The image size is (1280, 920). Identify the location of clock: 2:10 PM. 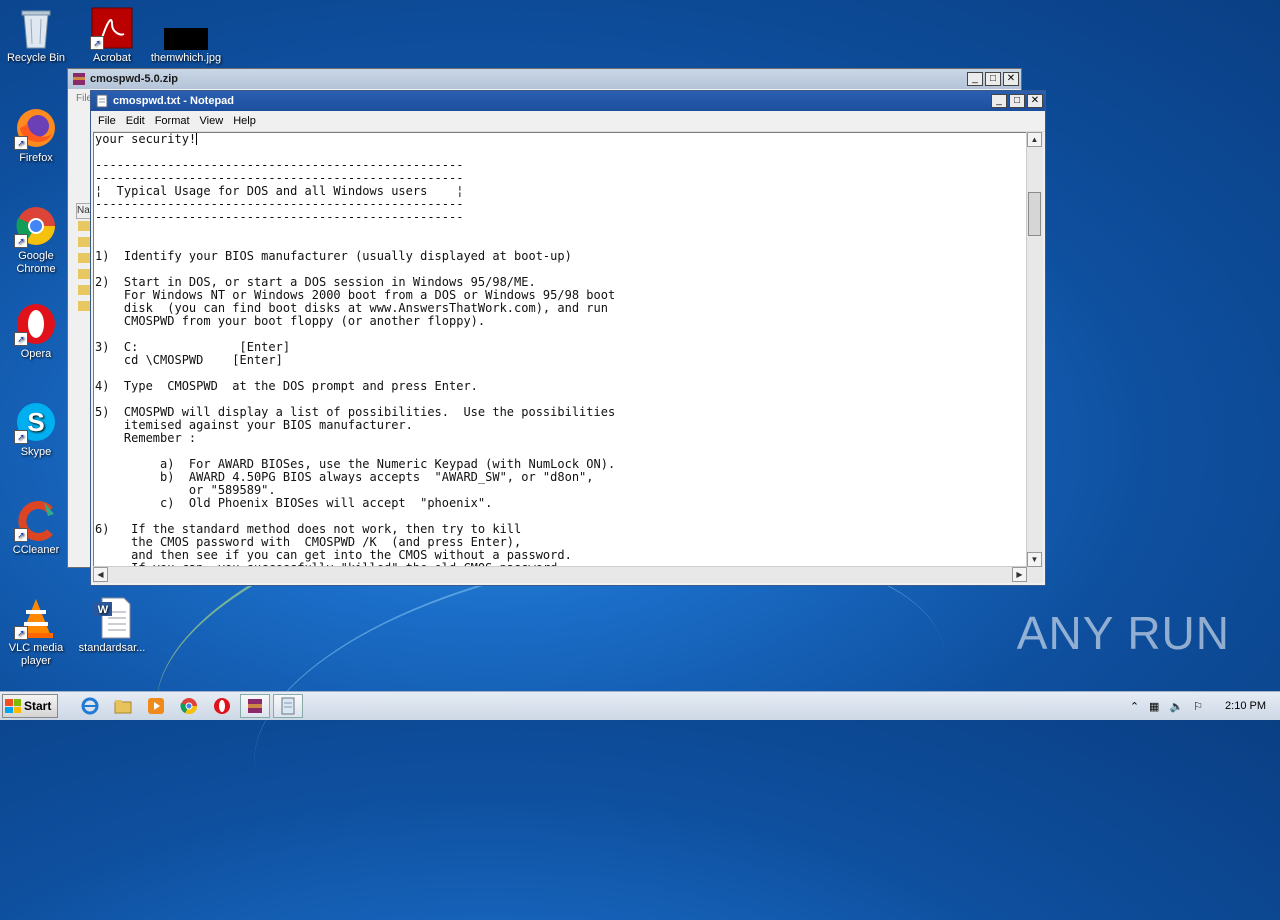
(1245, 706).